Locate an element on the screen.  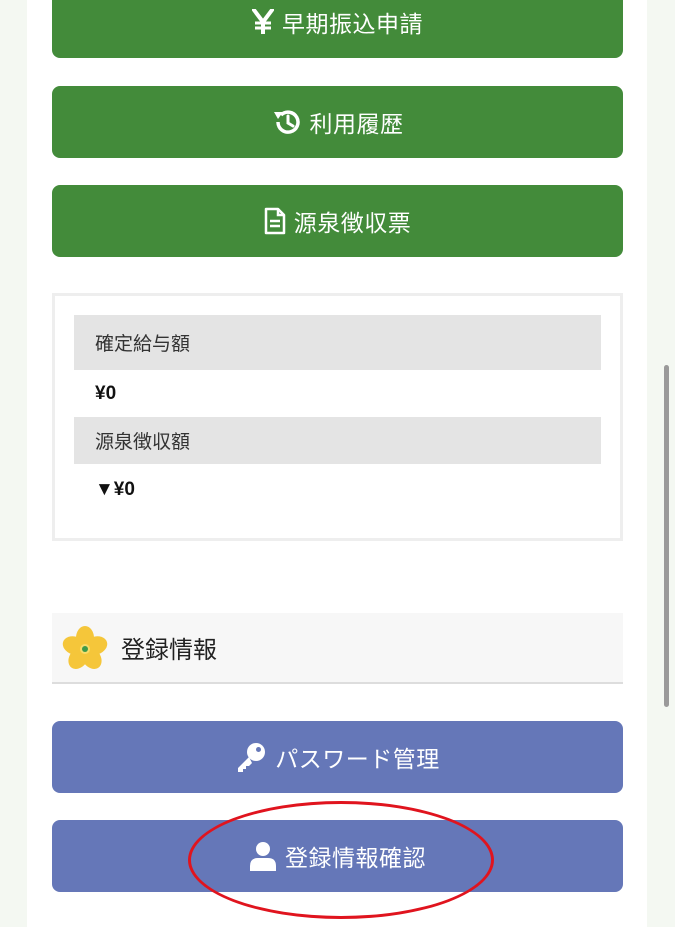
registration-section-title: 登録情報 is located at coordinates (169, 650).